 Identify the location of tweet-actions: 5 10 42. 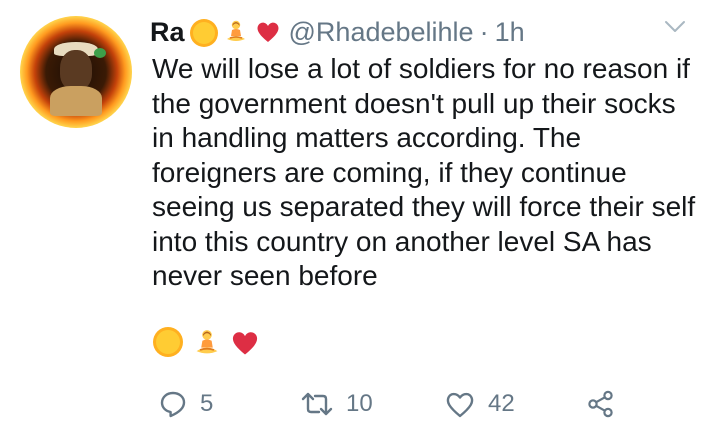
(387, 404).